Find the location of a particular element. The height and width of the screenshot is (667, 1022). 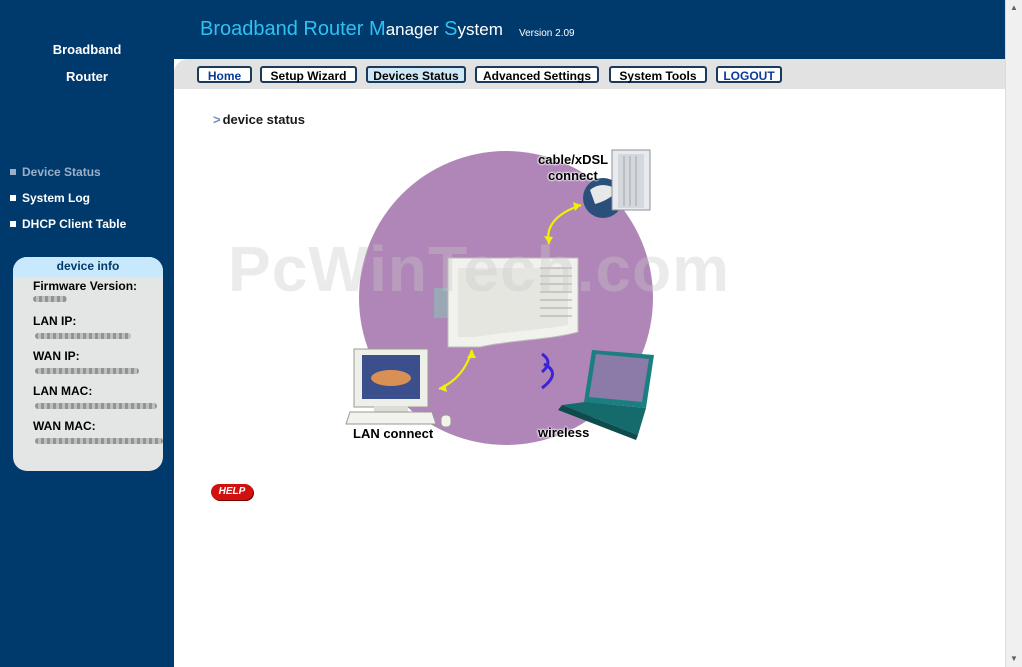

firmware-version-value is located at coordinates (50, 299).